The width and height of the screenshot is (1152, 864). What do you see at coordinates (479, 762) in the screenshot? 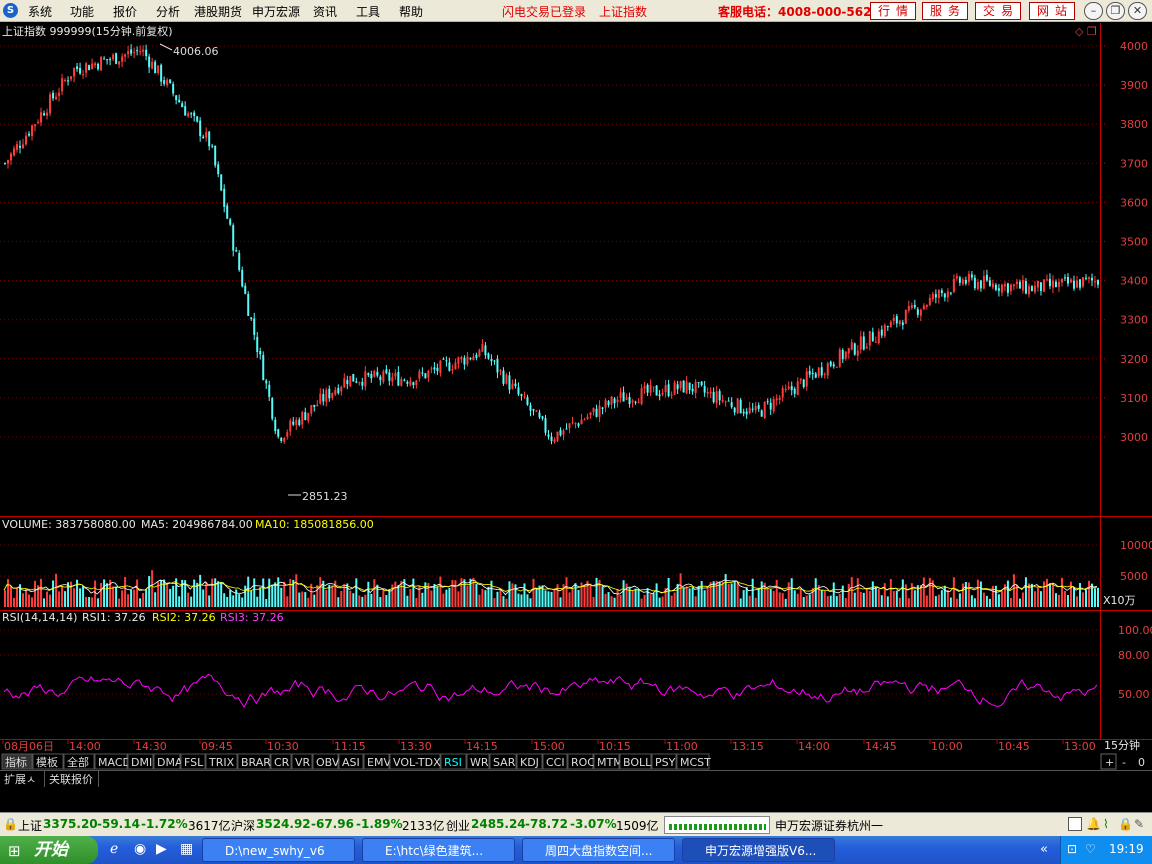
I see `indicator-tab-wr: WR` at bounding box center [479, 762].